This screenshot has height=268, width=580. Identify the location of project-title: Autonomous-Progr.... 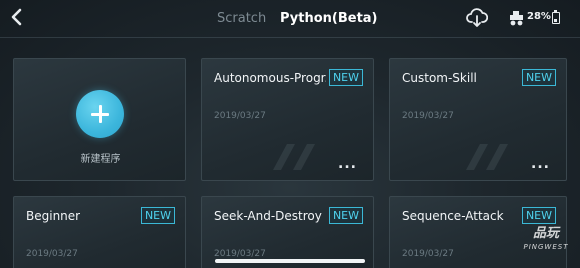
(270, 78).